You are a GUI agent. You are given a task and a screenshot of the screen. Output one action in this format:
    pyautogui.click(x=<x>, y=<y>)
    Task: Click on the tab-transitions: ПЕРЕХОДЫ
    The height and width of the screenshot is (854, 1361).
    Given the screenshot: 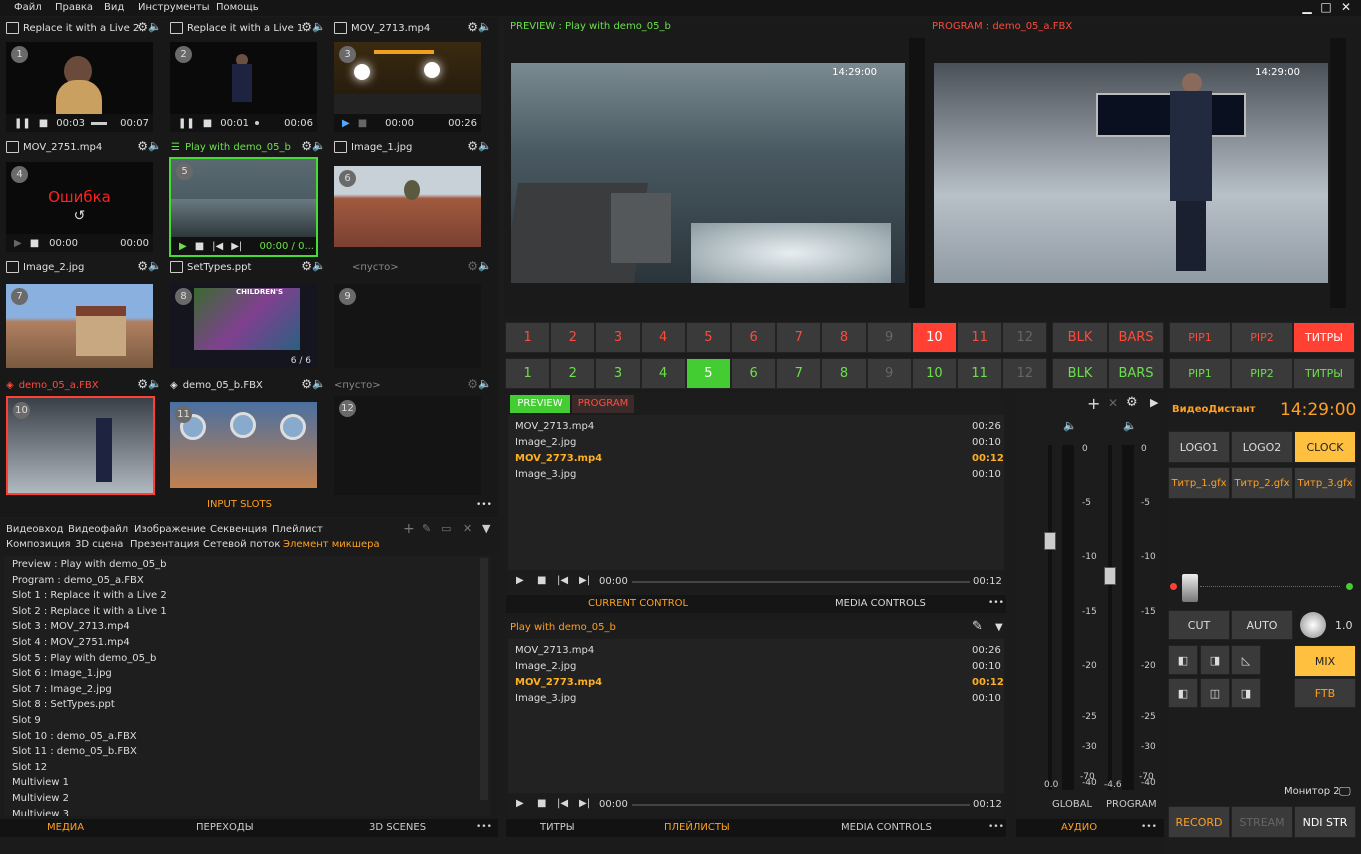 What is the action you would take?
    pyautogui.click(x=225, y=827)
    